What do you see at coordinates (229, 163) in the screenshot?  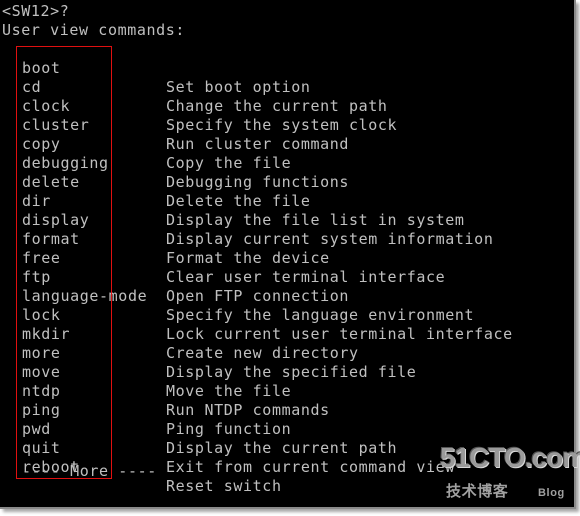 I see `command-description: Copy the file` at bounding box center [229, 163].